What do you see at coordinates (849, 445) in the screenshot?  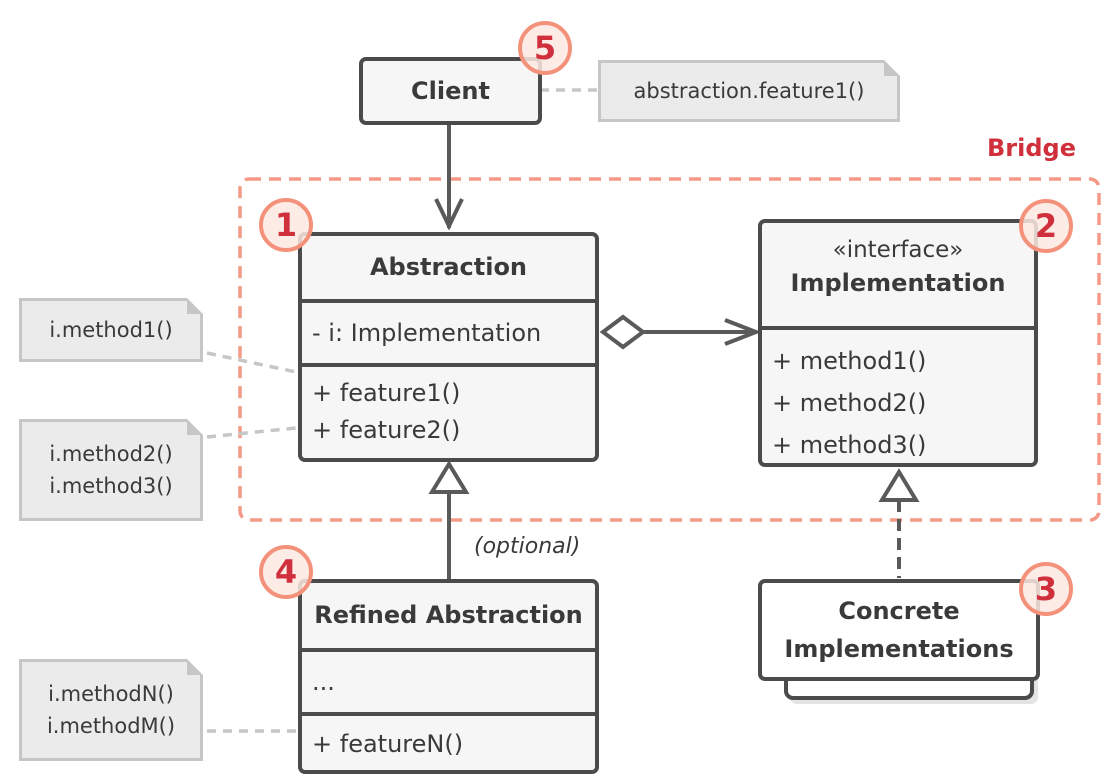 I see `method-item: + method3()` at bounding box center [849, 445].